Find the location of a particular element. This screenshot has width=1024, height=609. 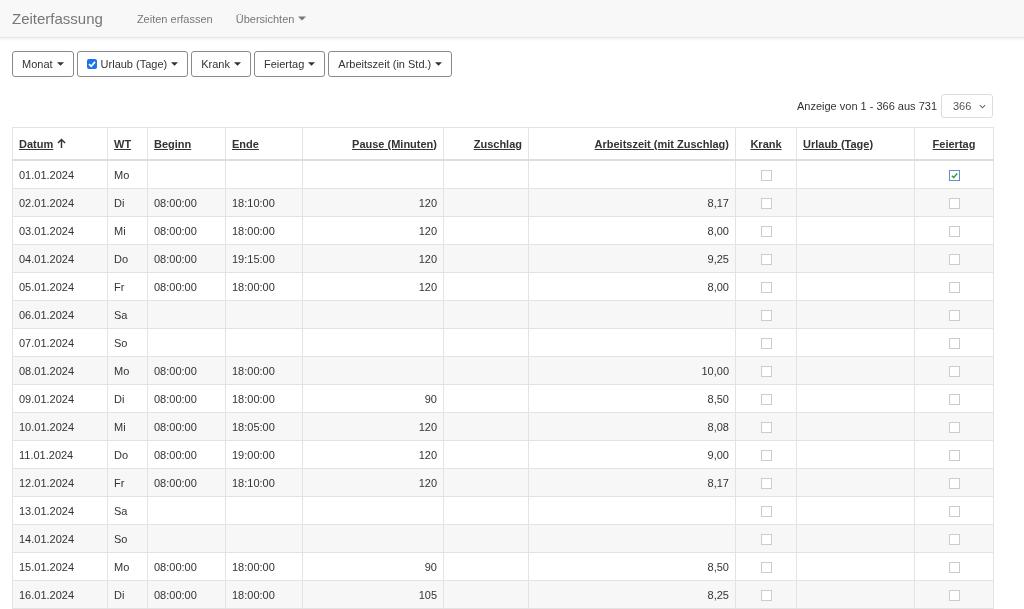

nav-link: Zeiten erfassen is located at coordinates (174, 18).